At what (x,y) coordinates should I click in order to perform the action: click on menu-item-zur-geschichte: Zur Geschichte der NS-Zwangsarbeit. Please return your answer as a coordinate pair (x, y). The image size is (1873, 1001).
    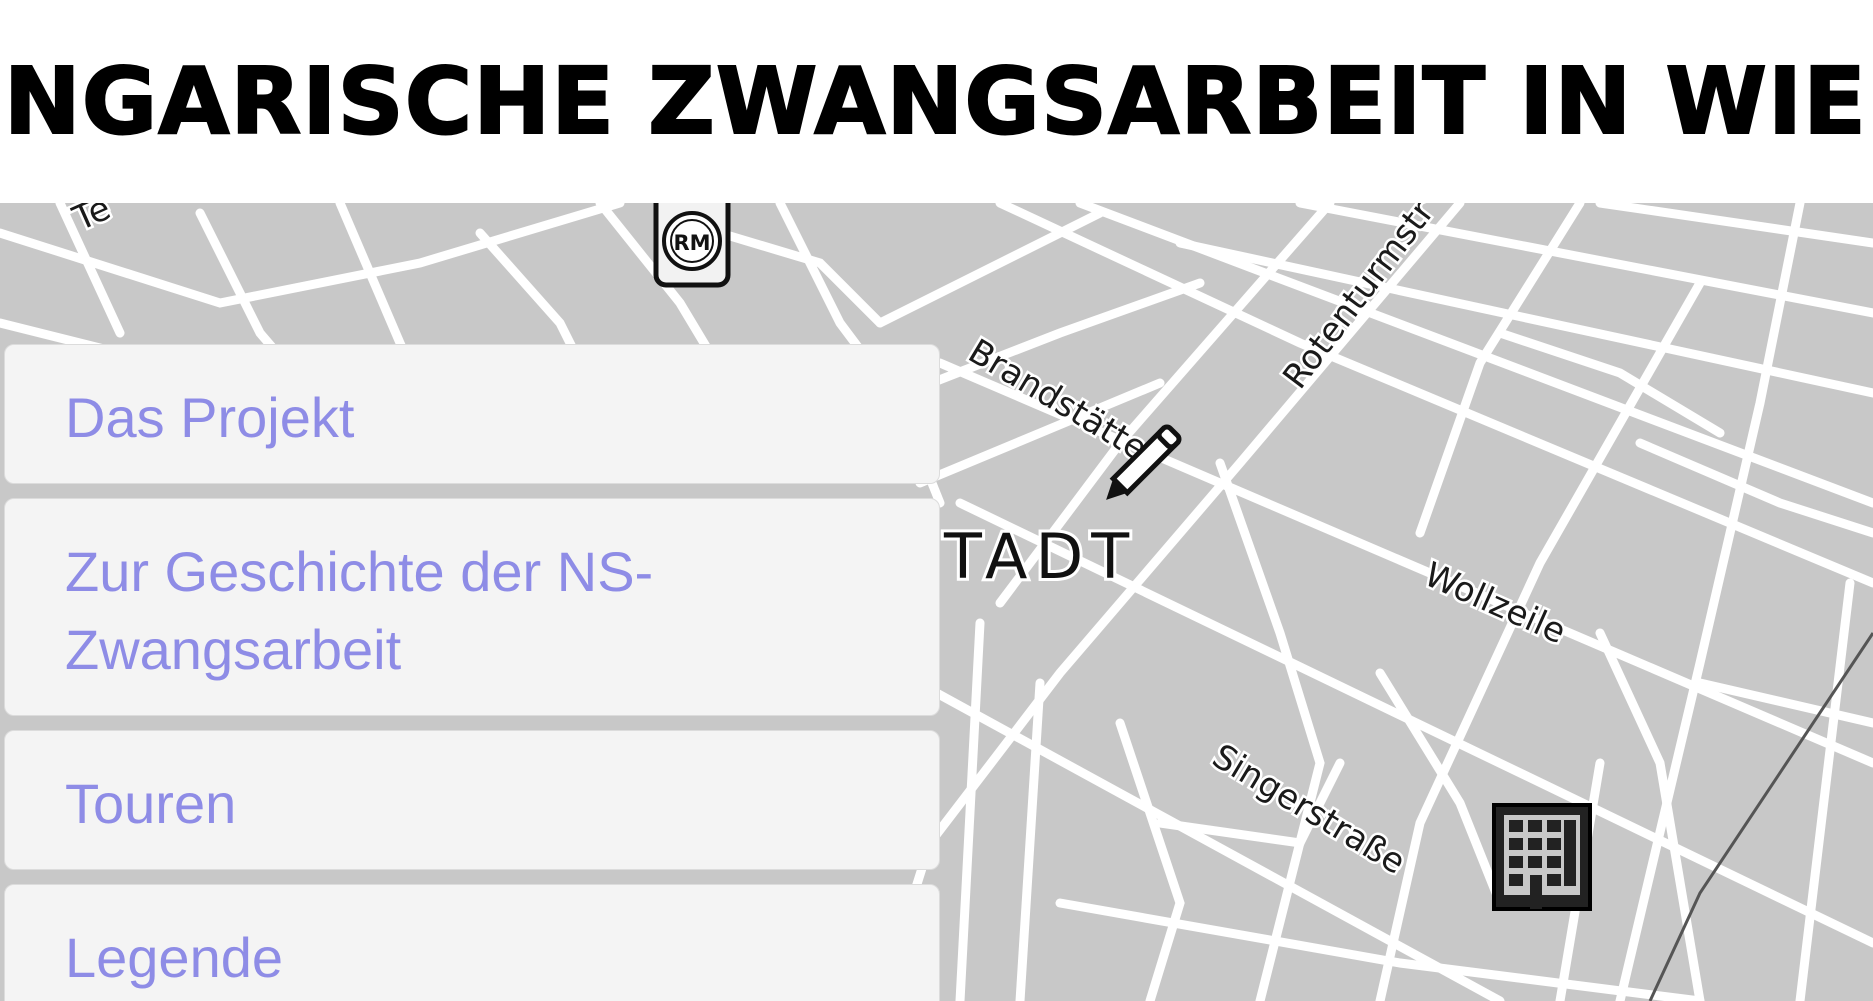
    Looking at the image, I should click on (472, 607).